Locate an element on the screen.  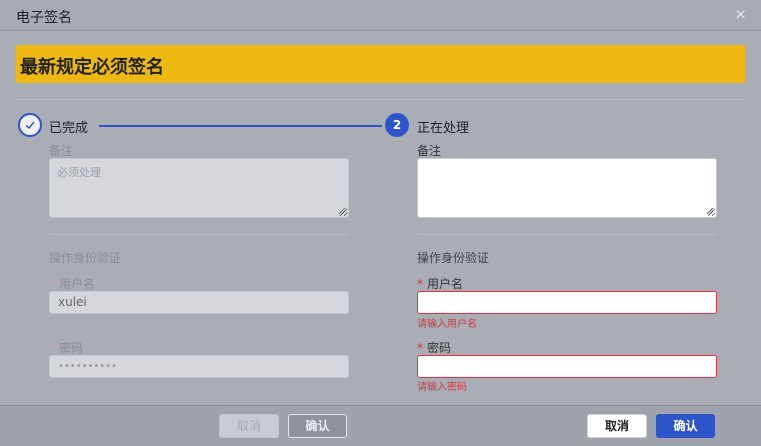
left-confirm-button: 确认 is located at coordinates (317, 426).